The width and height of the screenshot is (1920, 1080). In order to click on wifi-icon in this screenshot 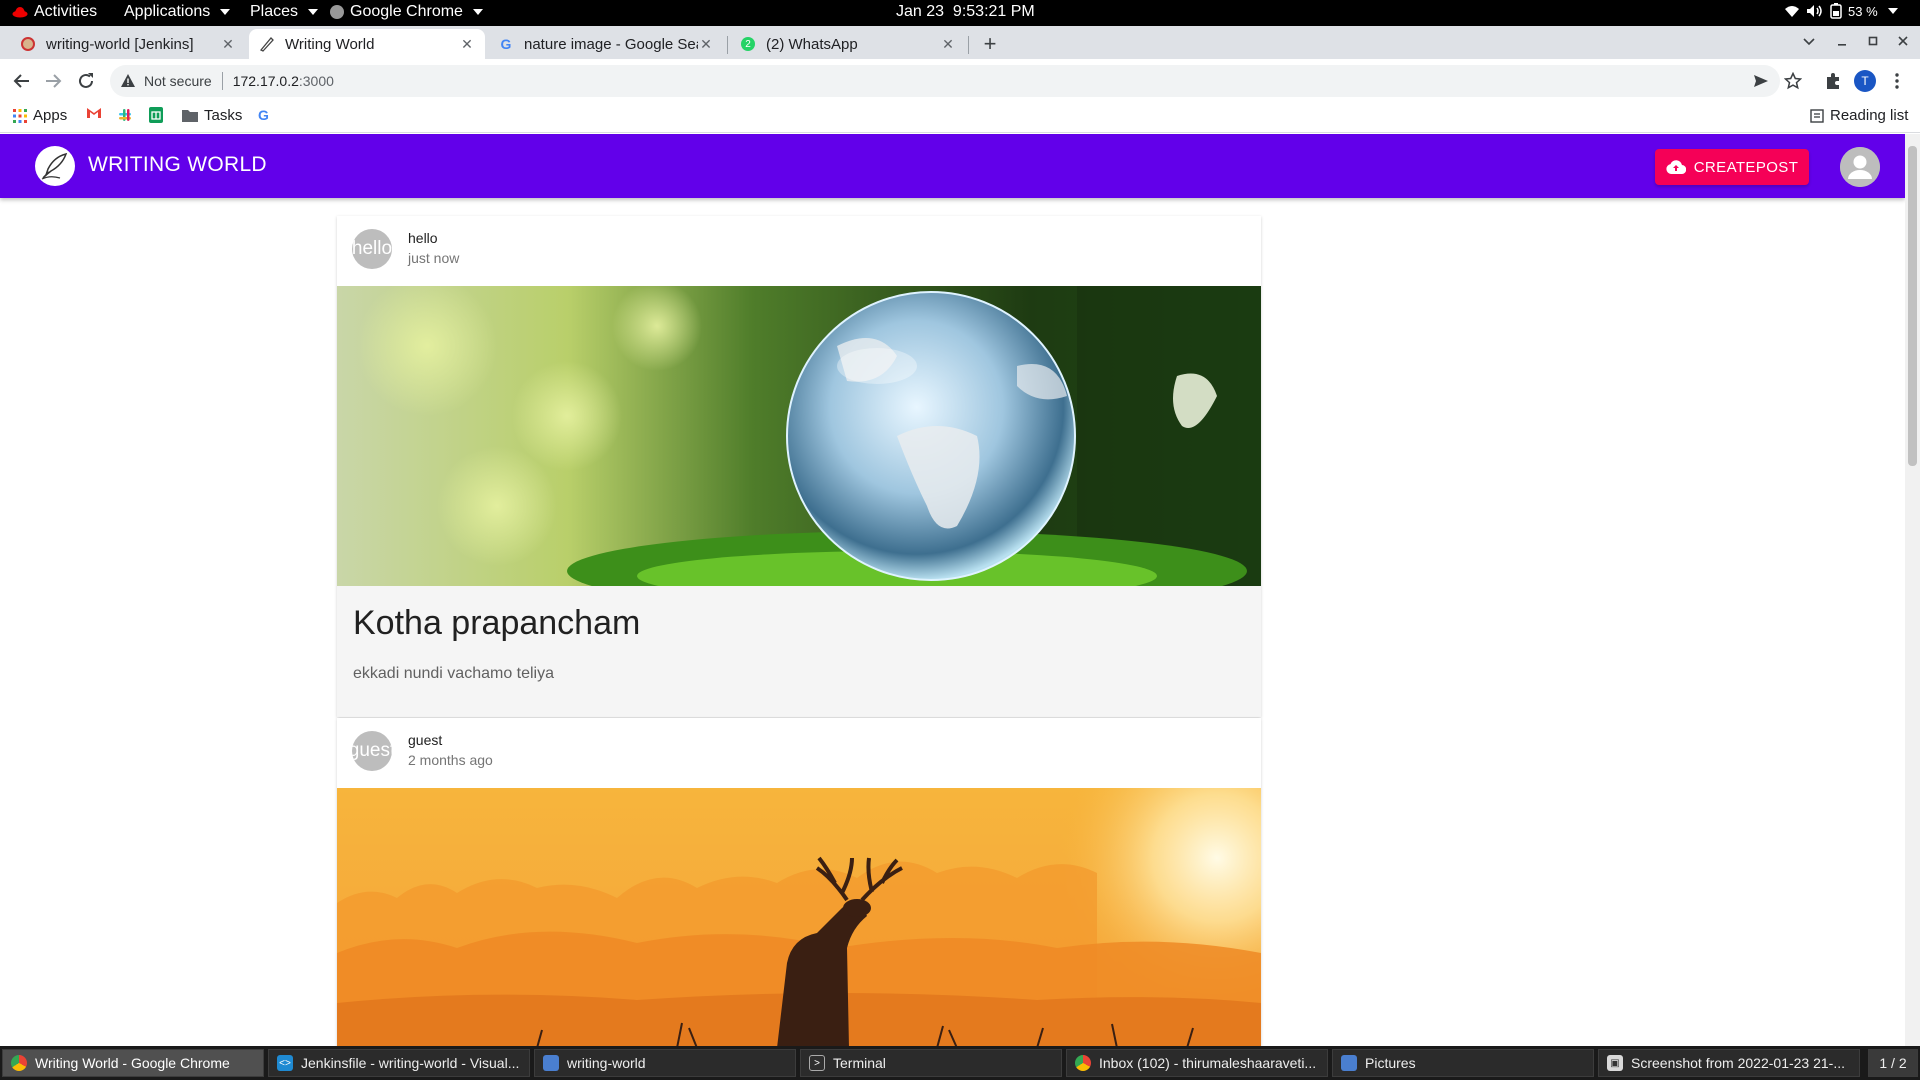, I will do `click(1792, 11)`.